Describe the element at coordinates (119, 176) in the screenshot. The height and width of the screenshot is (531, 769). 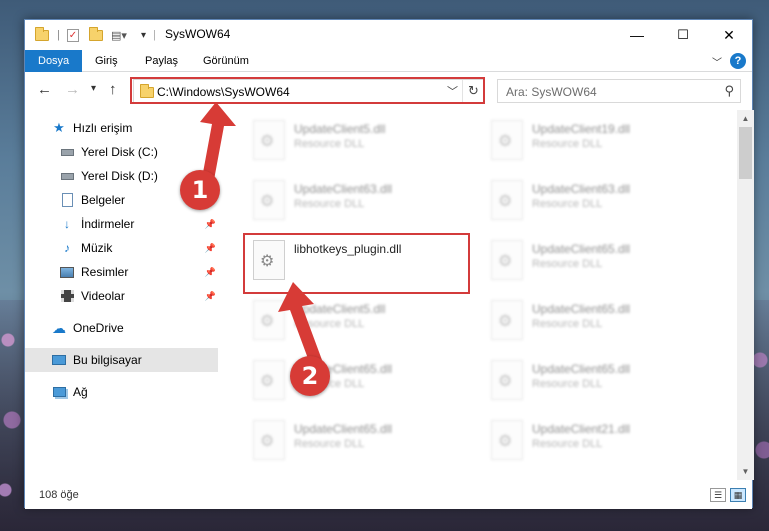
I see `sidebar-item-label: Yerel Disk (D:)` at that location.